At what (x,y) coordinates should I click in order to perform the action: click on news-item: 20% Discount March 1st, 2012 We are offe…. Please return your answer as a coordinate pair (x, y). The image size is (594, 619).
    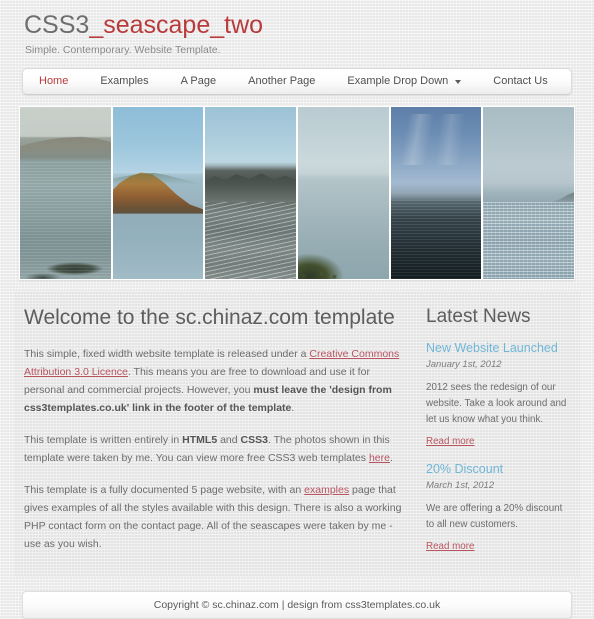
    Looking at the image, I should click on (498, 513).